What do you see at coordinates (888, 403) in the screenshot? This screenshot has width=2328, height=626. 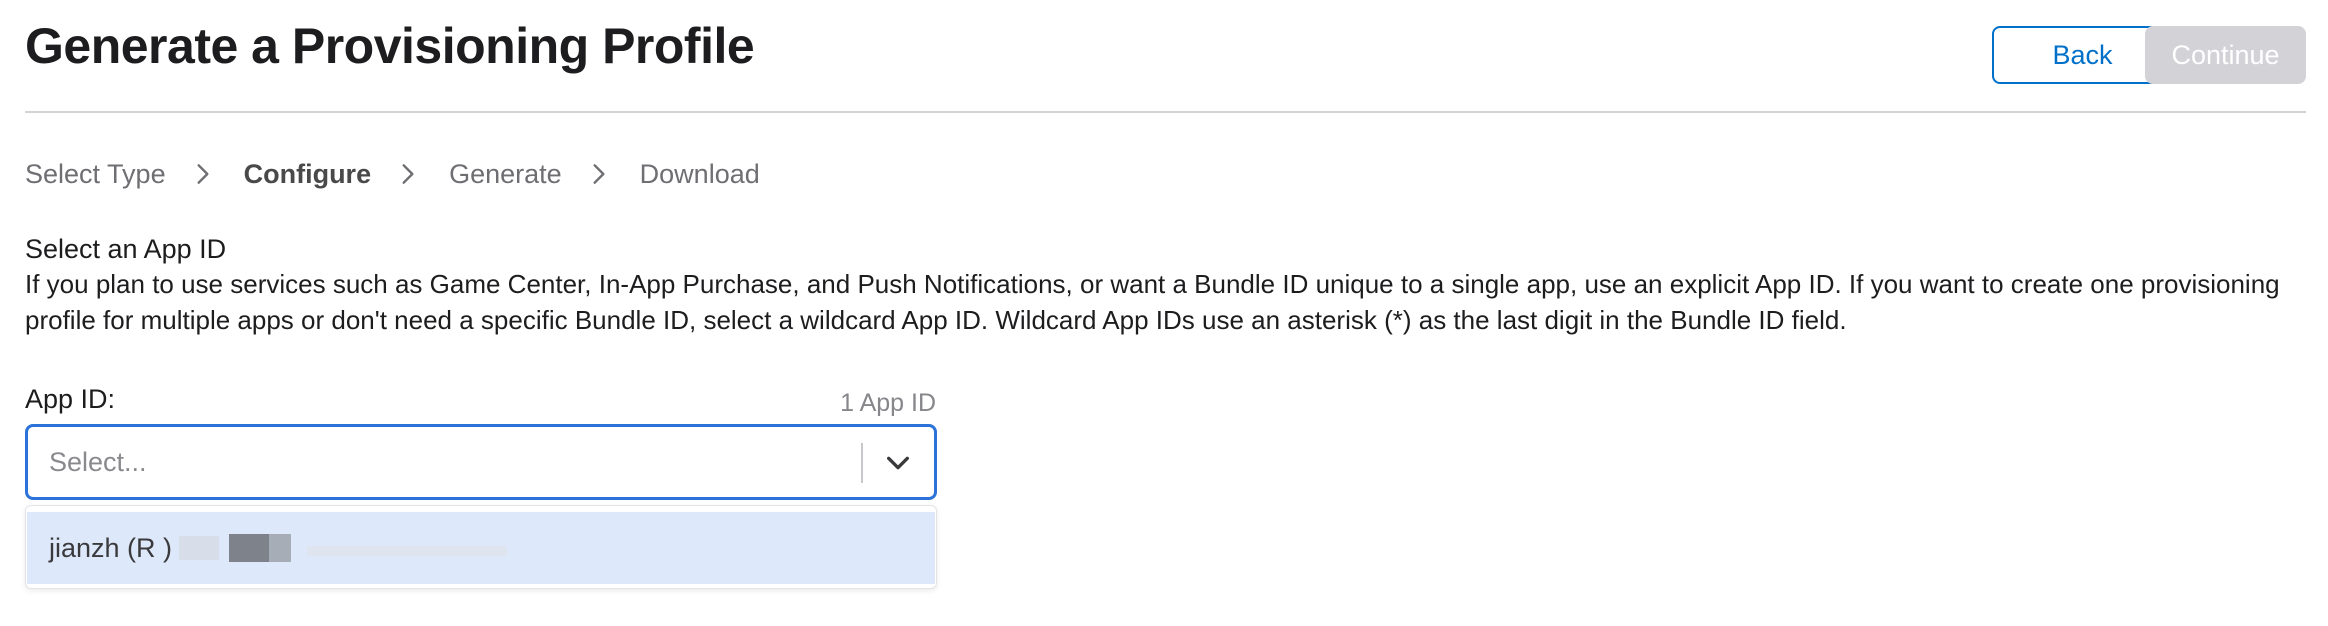 I see `app-id-count: 1 App ID` at bounding box center [888, 403].